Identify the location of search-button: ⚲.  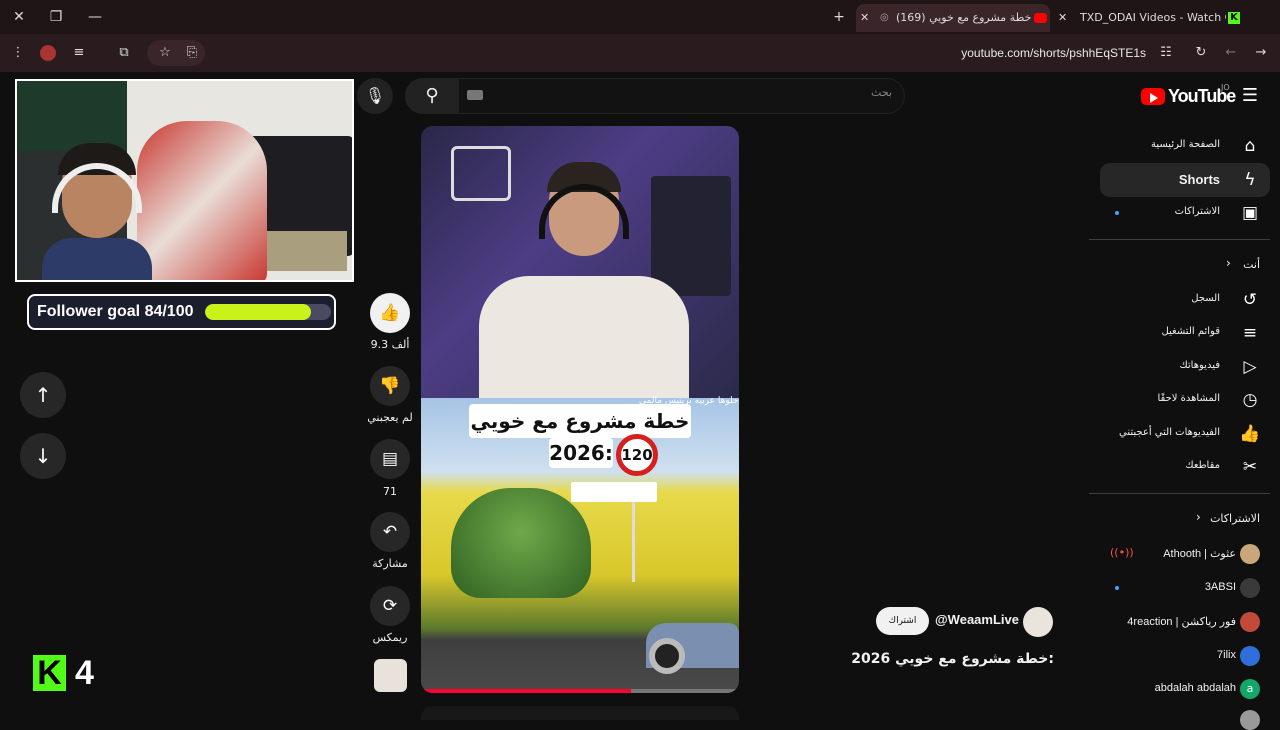
(432, 96).